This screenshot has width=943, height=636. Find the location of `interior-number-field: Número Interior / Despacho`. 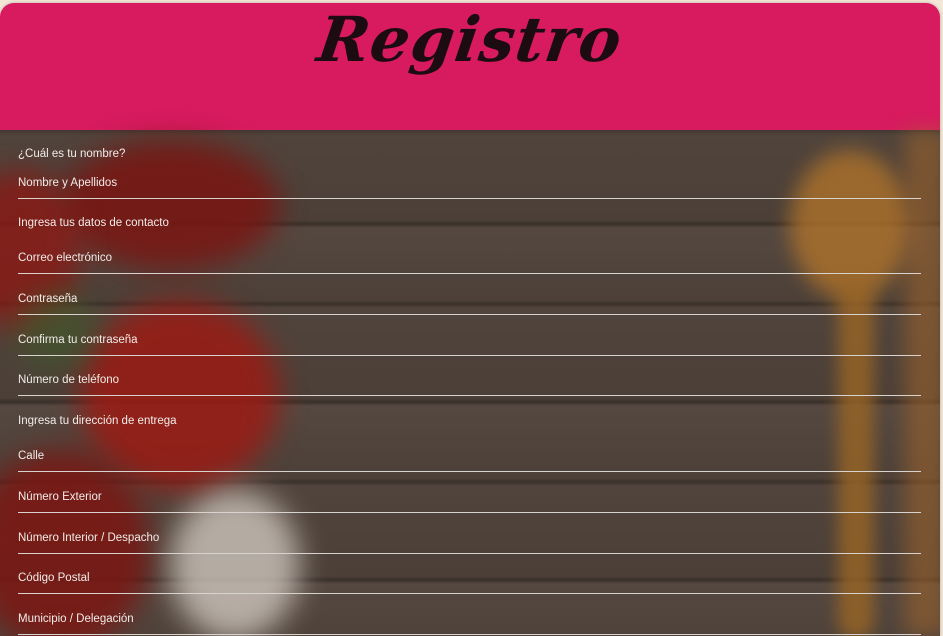

interior-number-field: Número Interior / Despacho is located at coordinates (469, 533).